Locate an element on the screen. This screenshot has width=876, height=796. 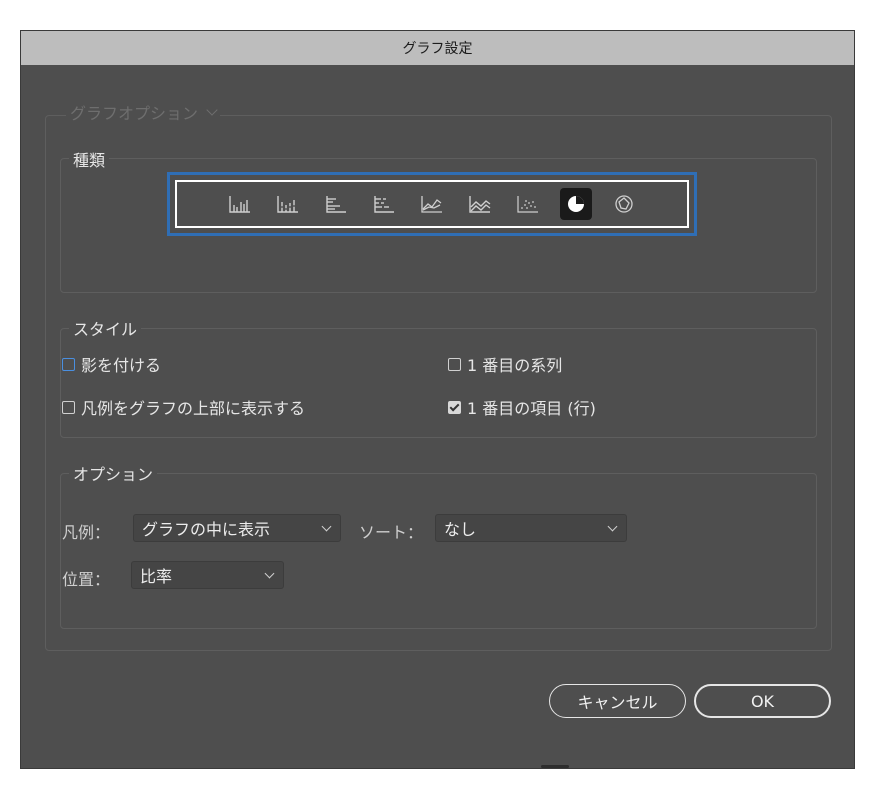
pie-graph-icon is located at coordinates (576, 204).